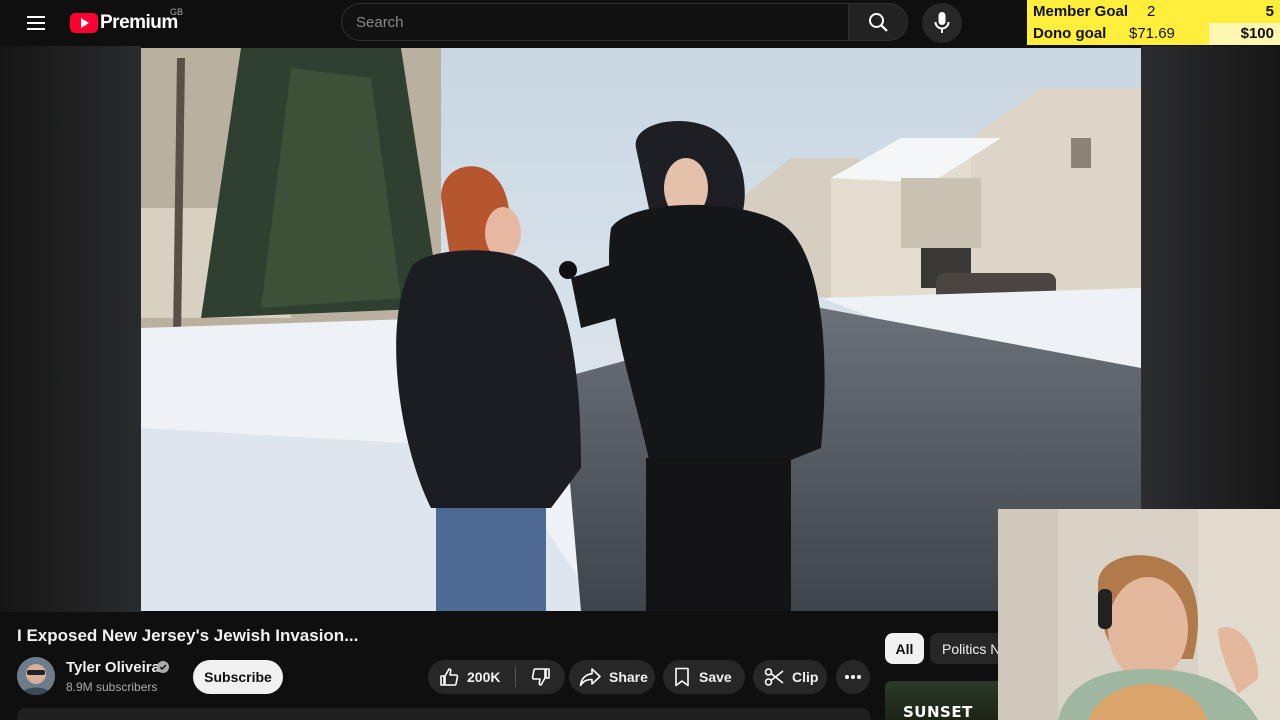 The width and height of the screenshot is (1280, 720). I want to click on voice-search-button, so click(942, 23).